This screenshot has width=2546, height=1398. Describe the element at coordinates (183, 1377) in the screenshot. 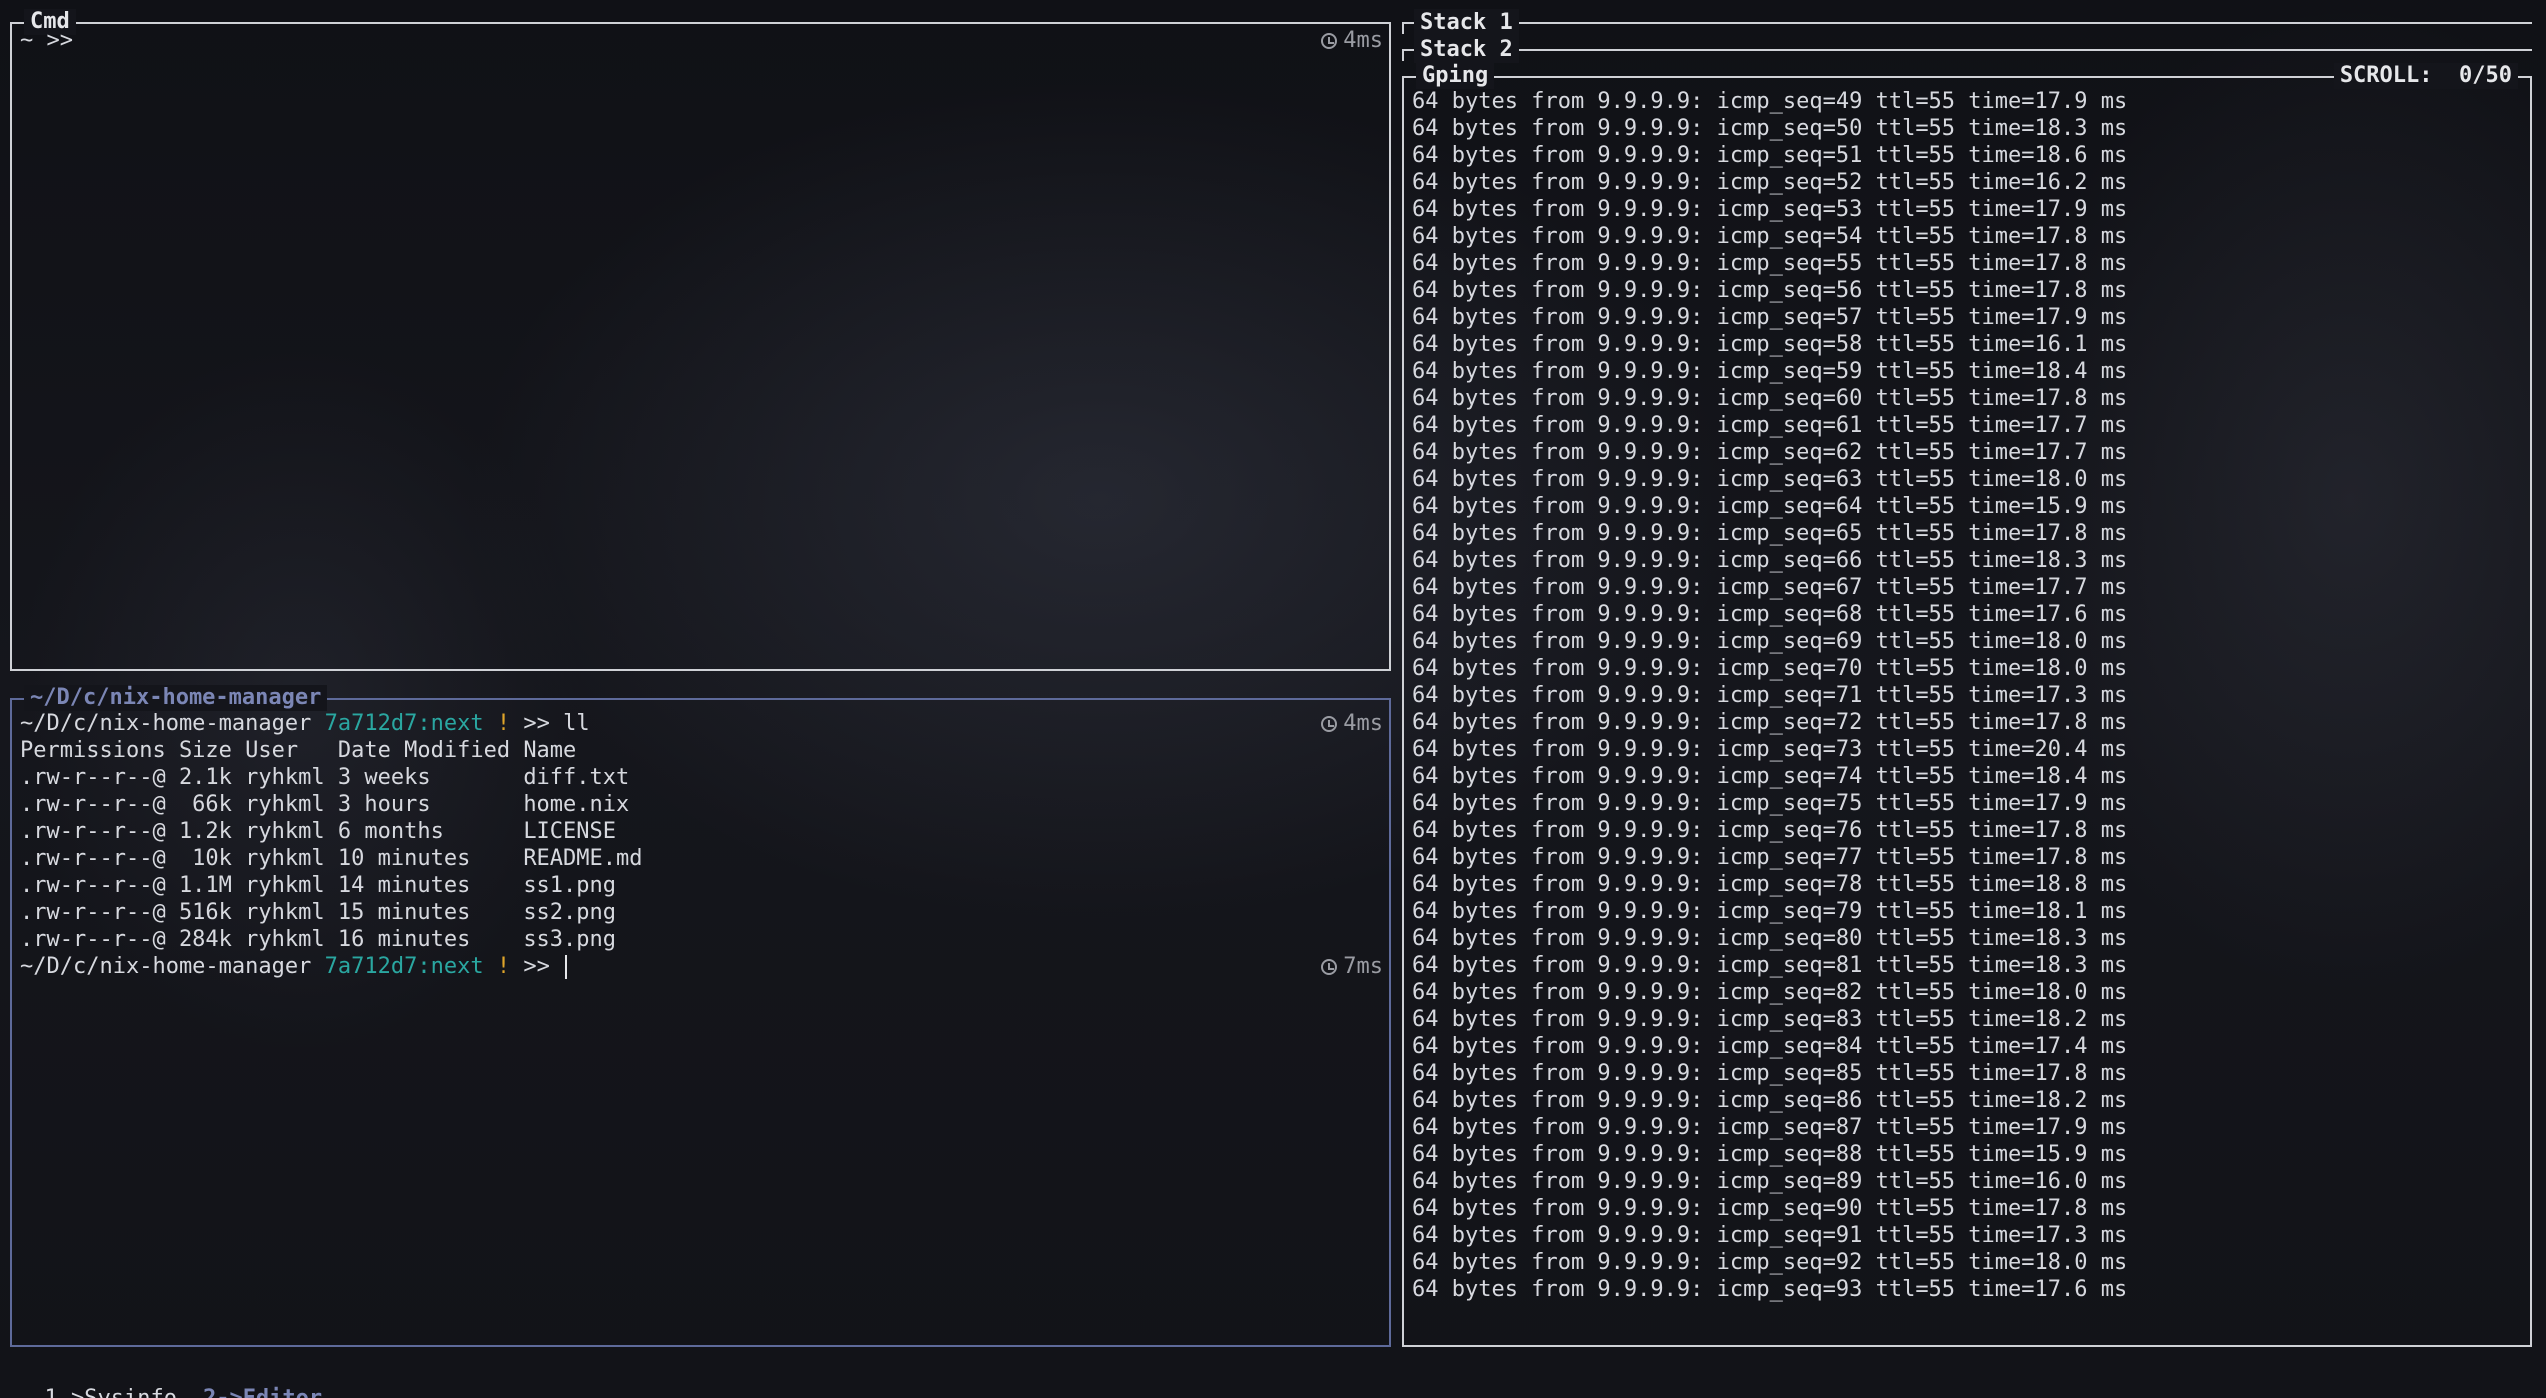

I see `status-bar: 1->Sysinfo 2->Editor` at that location.